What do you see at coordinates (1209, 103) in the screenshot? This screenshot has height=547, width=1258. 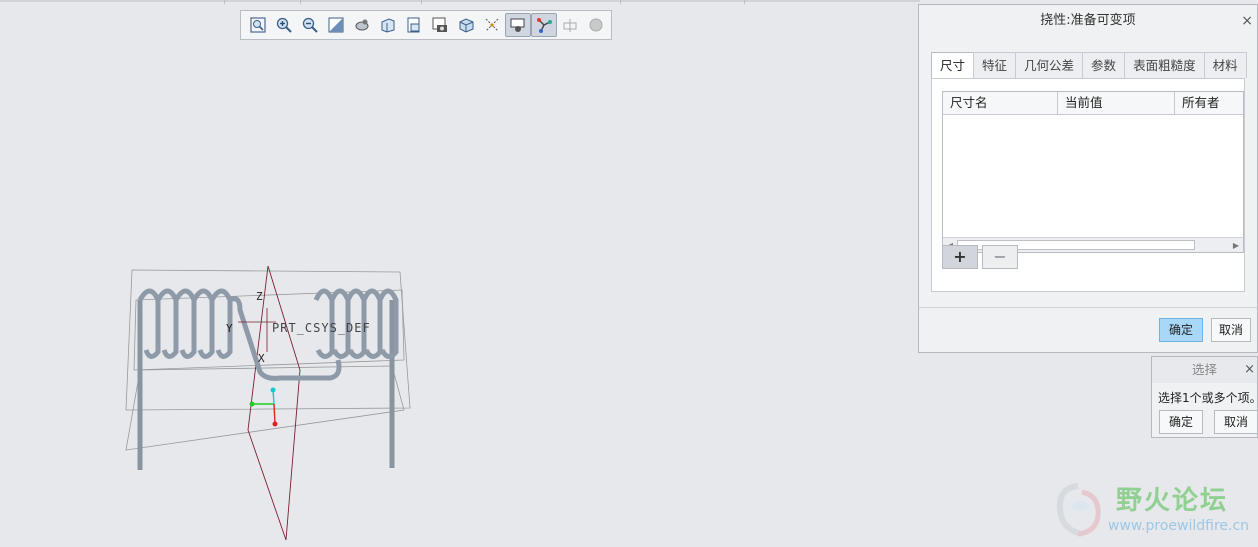 I see `column-header-owner: 所有者` at bounding box center [1209, 103].